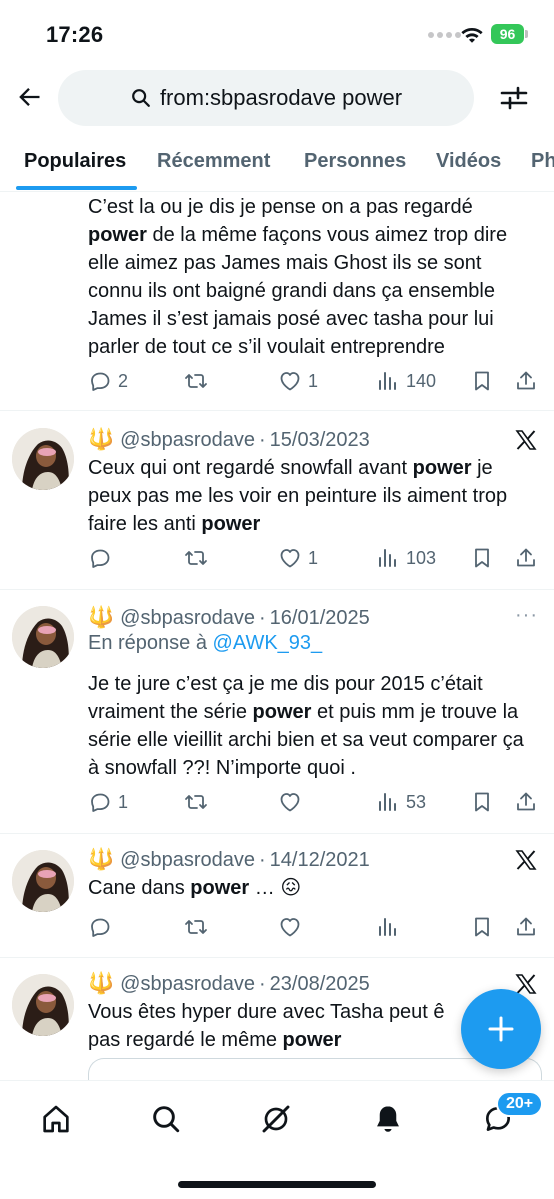  I want to click on tab-photos: Ph, so click(542, 161).